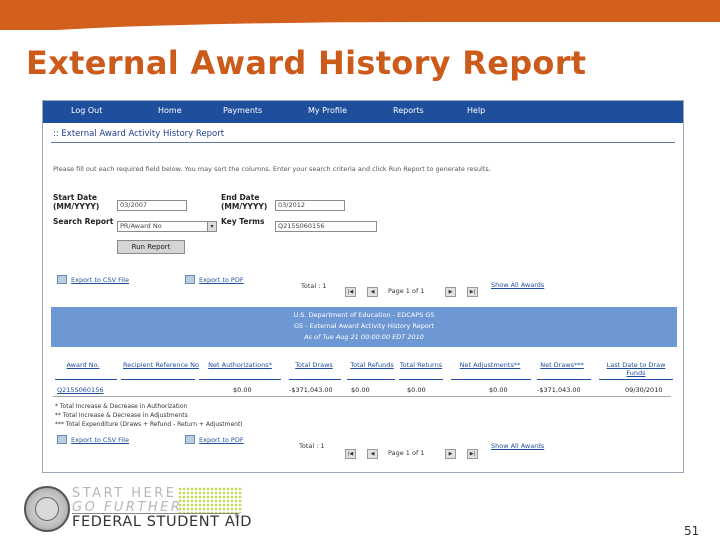 This screenshot has height=540, width=720. Describe the element at coordinates (243, 221) in the screenshot. I see `key-terms-label: Key Terms` at that location.